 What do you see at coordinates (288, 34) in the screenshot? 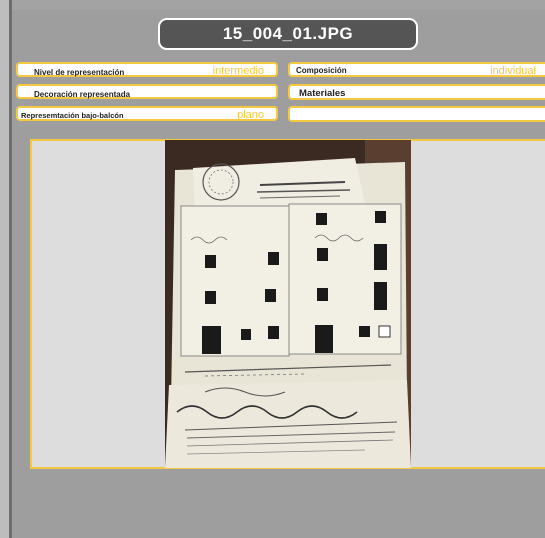
I see `image-title: 15_004_01.JPG` at bounding box center [288, 34].